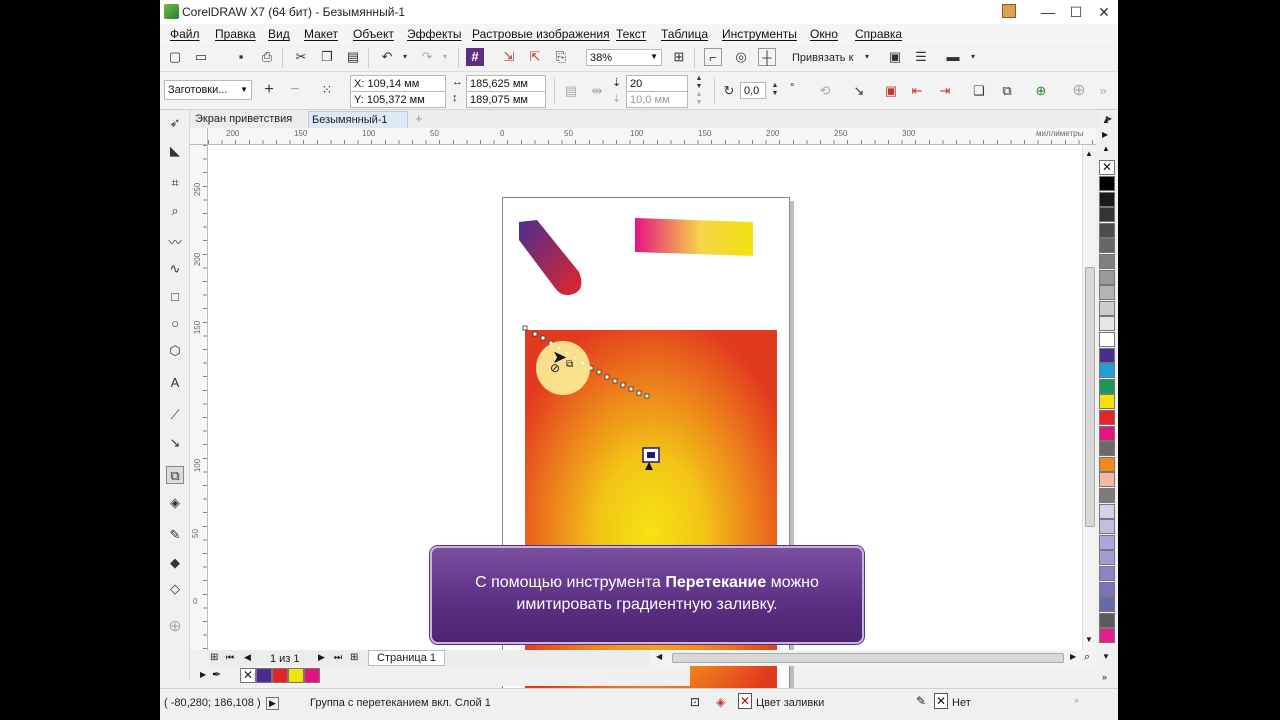 The image size is (1280, 720). What do you see at coordinates (321, 657) in the screenshot?
I see `next-page-icon: ▶` at bounding box center [321, 657].